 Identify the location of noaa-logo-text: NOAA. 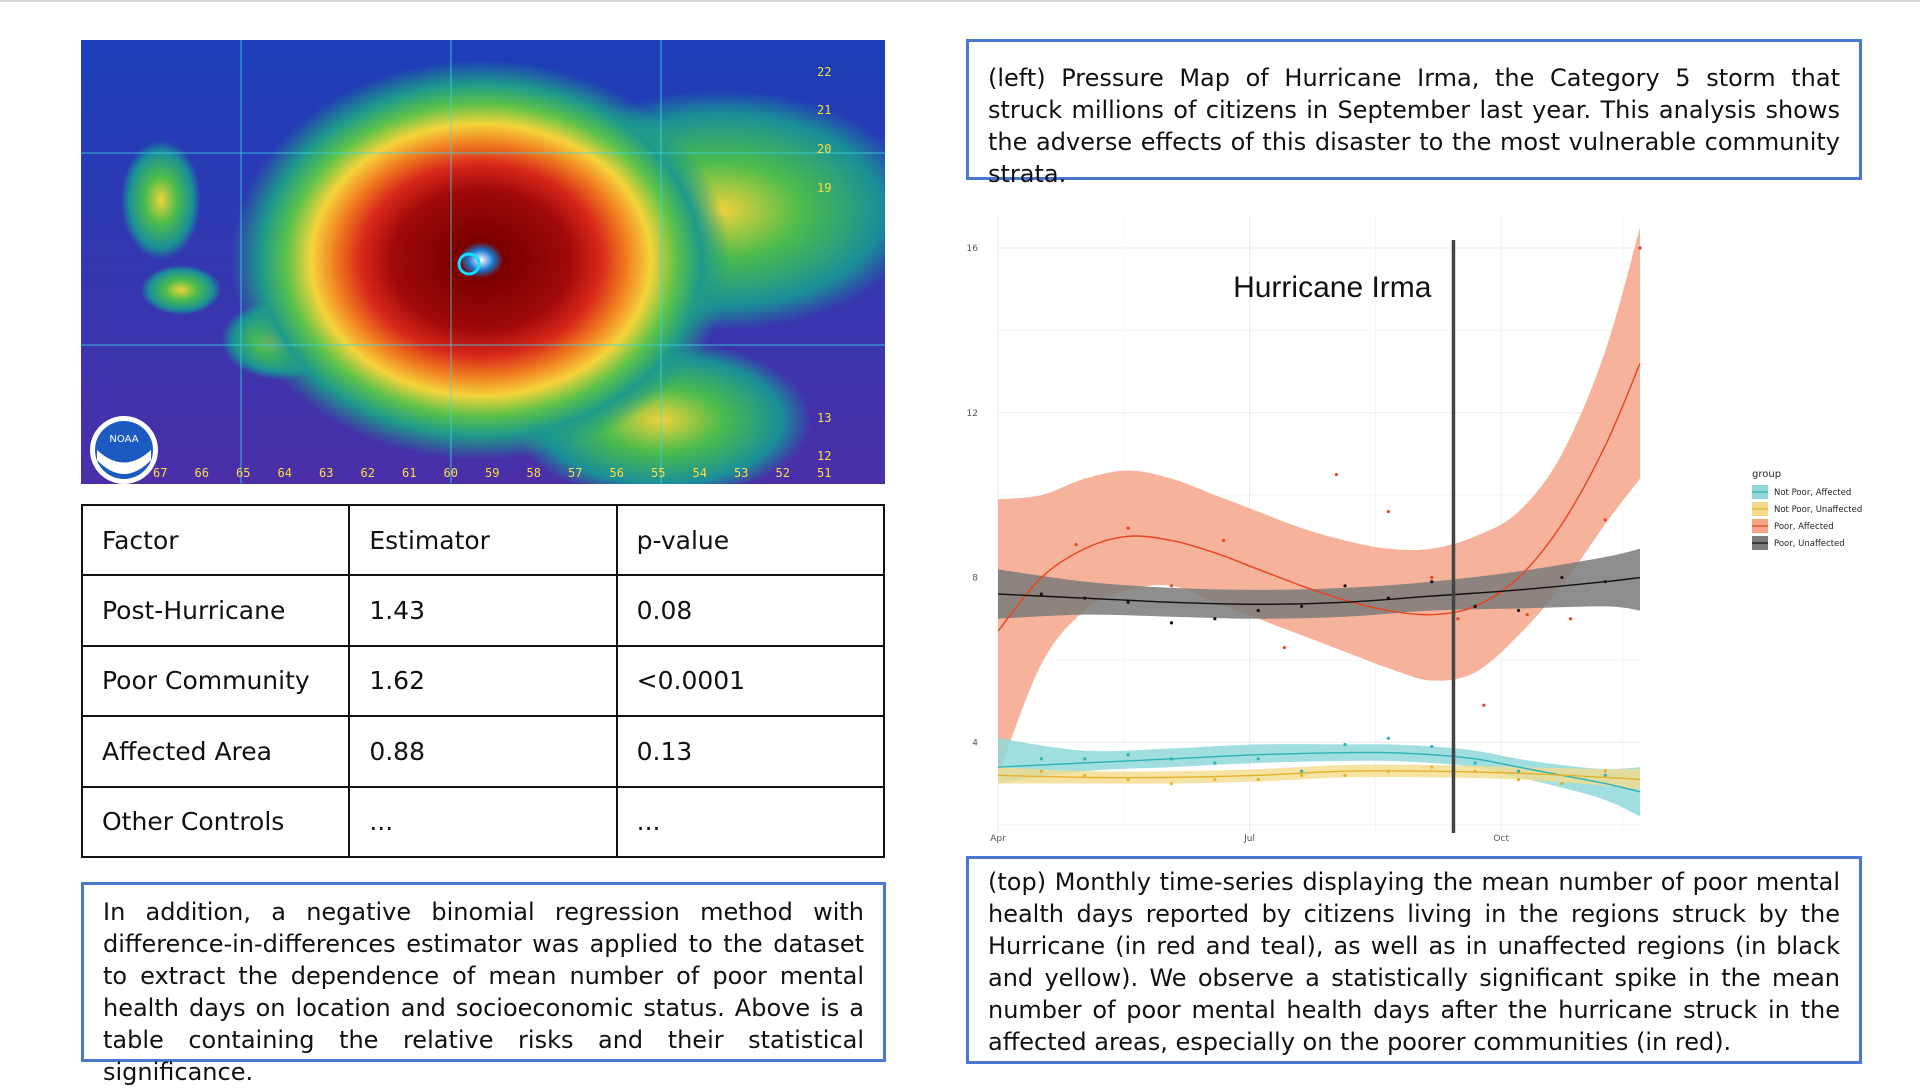
(123, 439).